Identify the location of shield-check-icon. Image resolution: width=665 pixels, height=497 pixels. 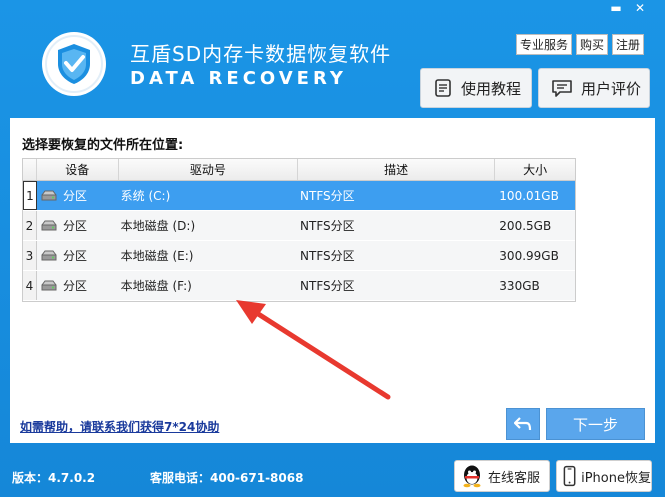
(74, 64).